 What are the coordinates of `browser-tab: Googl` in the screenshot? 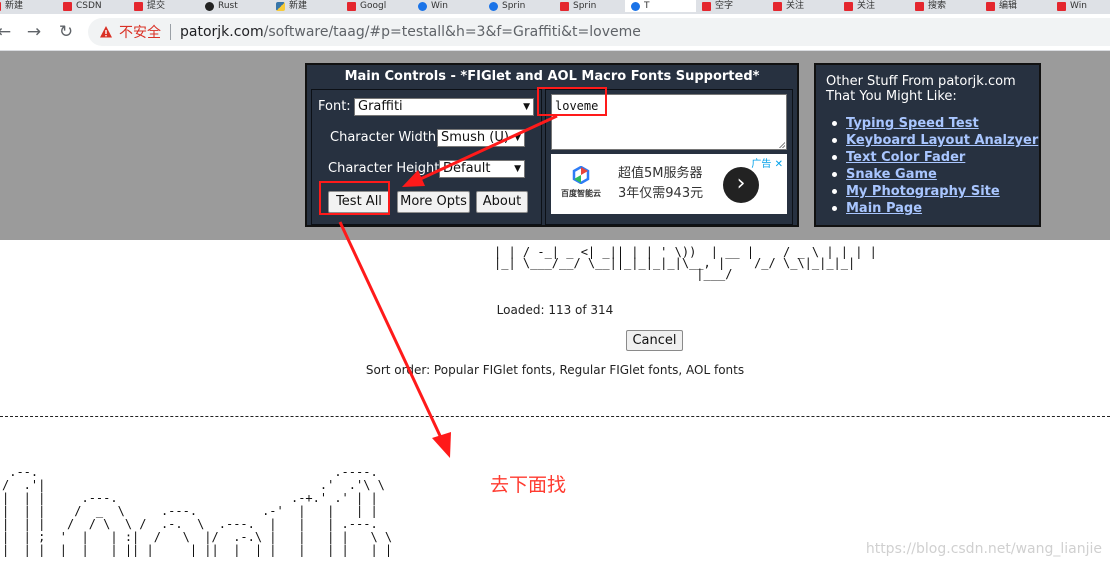 It's located at (378, 6).